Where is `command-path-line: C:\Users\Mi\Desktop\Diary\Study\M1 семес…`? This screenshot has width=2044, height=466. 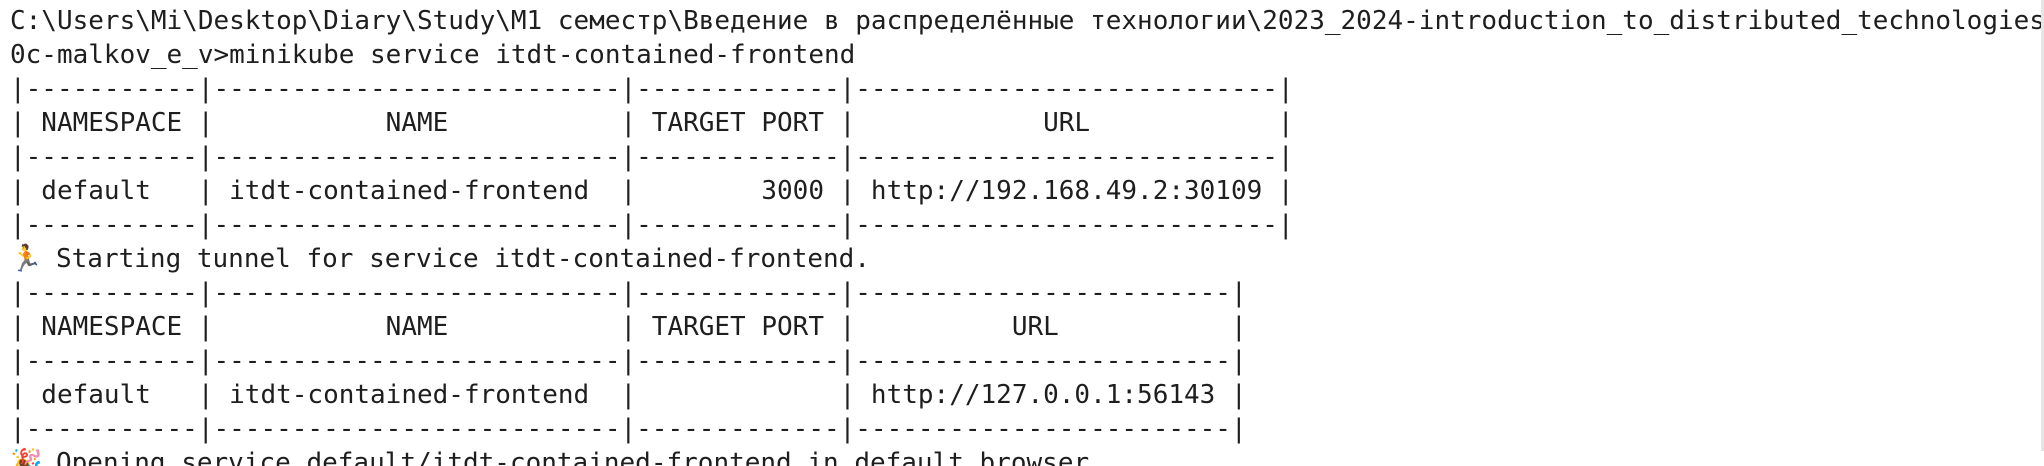
command-path-line: C:\Users\Mi\Desktop\Diary\Study\M1 семес… is located at coordinates (1027, 21).